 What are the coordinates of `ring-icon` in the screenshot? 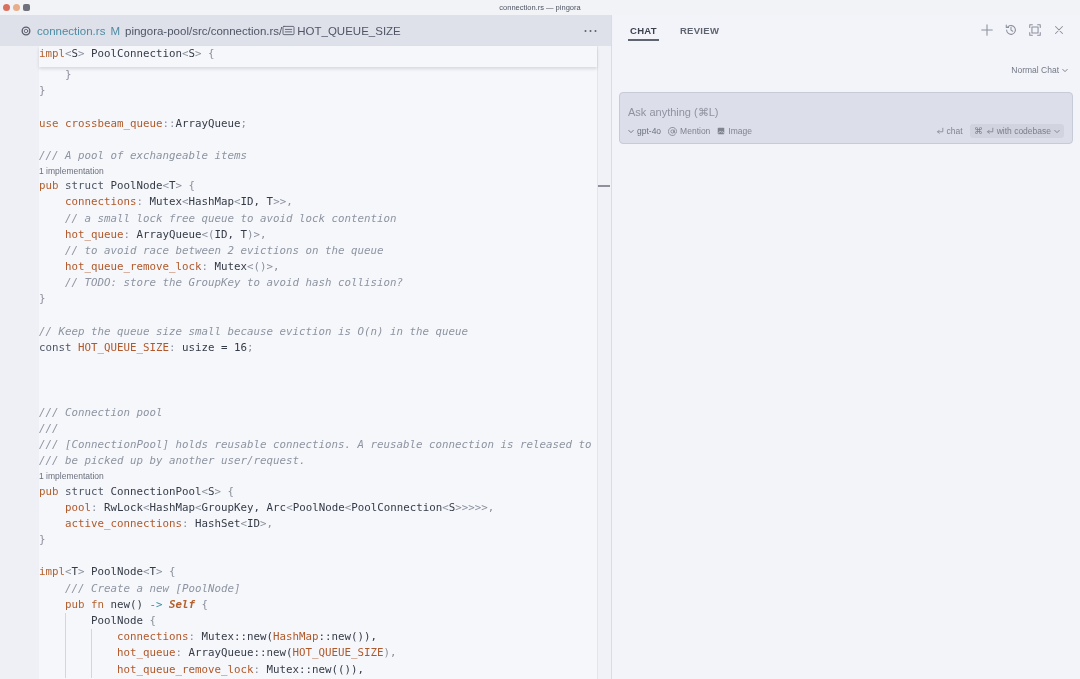 It's located at (26, 30).